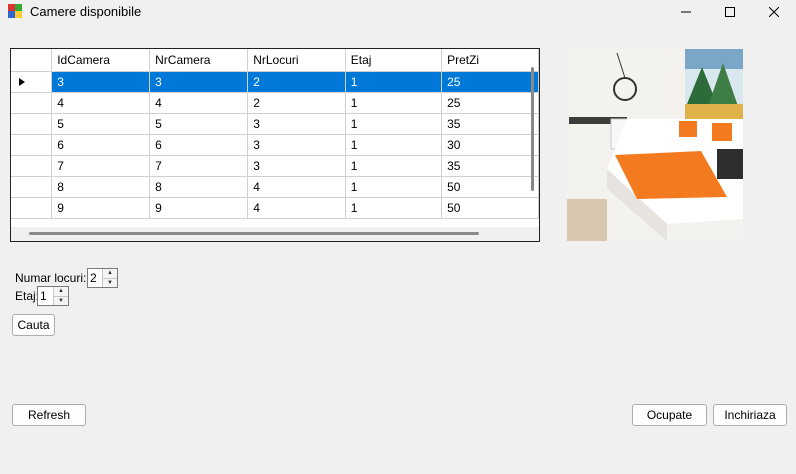  I want to click on minimize-icon, so click(686, 12).